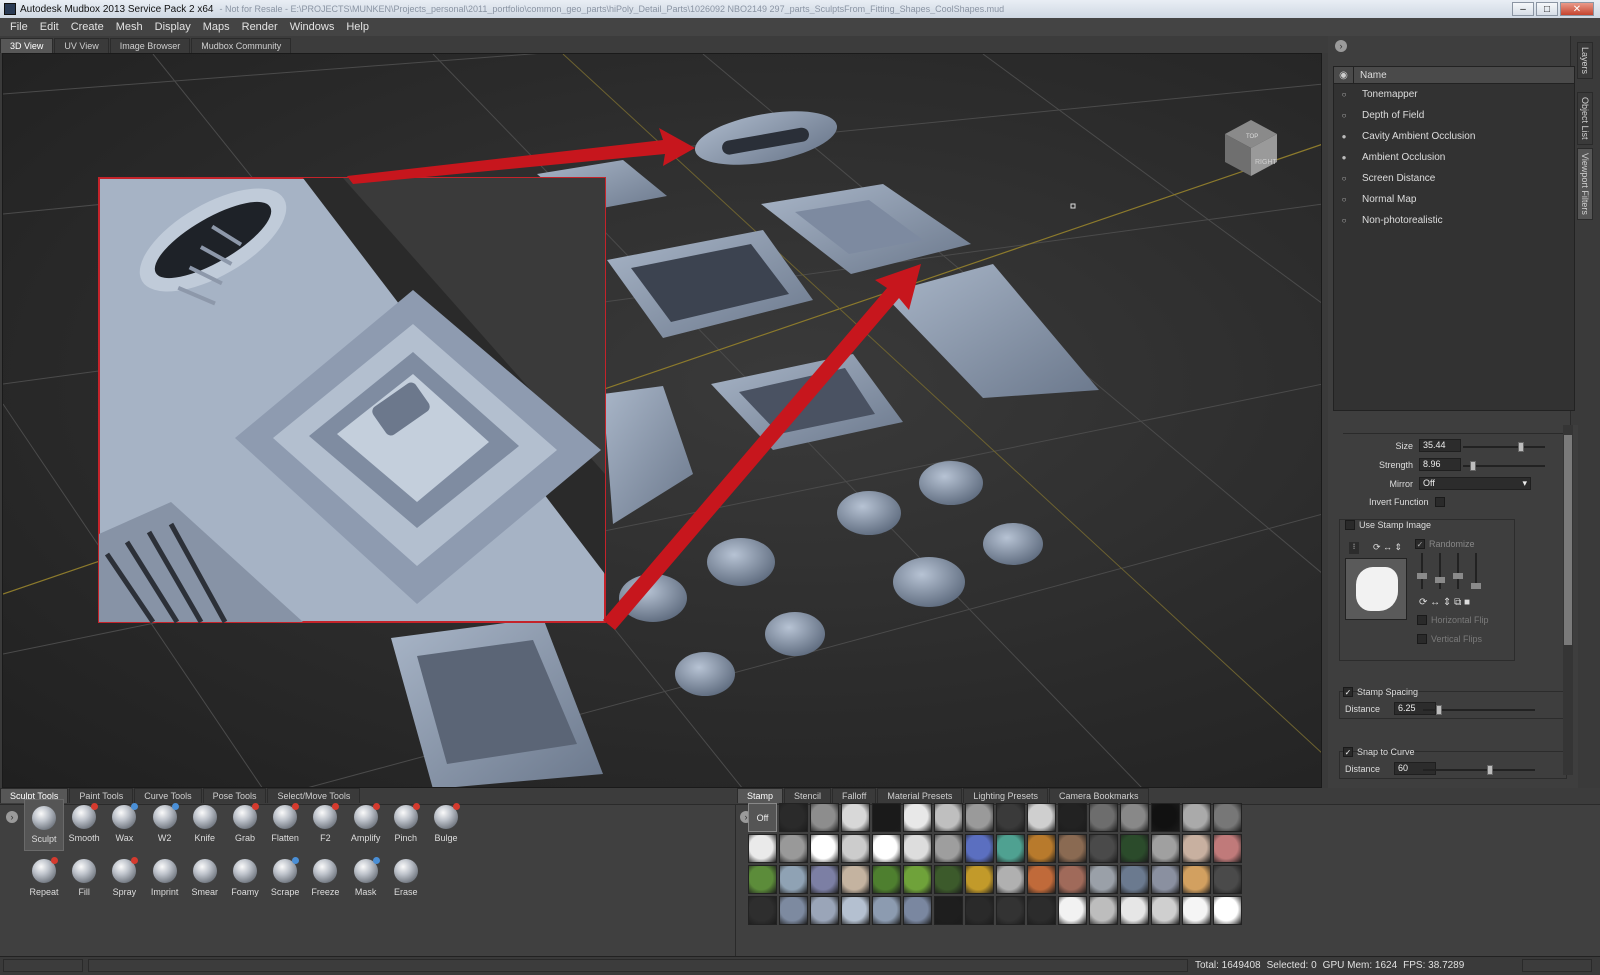 Image resolution: width=1600 pixels, height=975 pixels. I want to click on size-slider, so click(1504, 447).